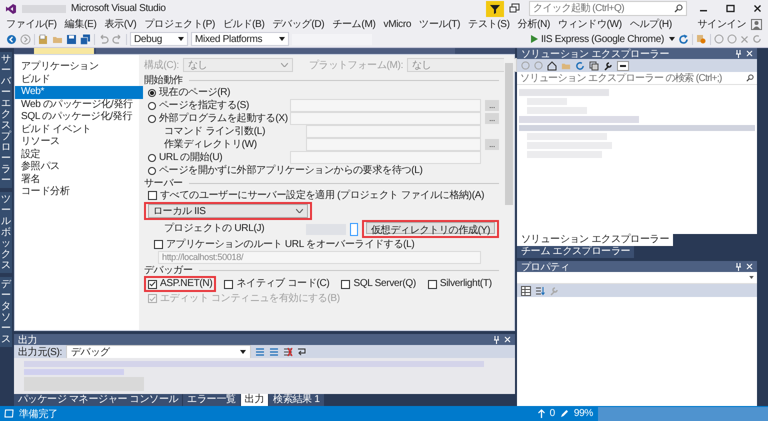  I want to click on save-all-icon, so click(85, 39).